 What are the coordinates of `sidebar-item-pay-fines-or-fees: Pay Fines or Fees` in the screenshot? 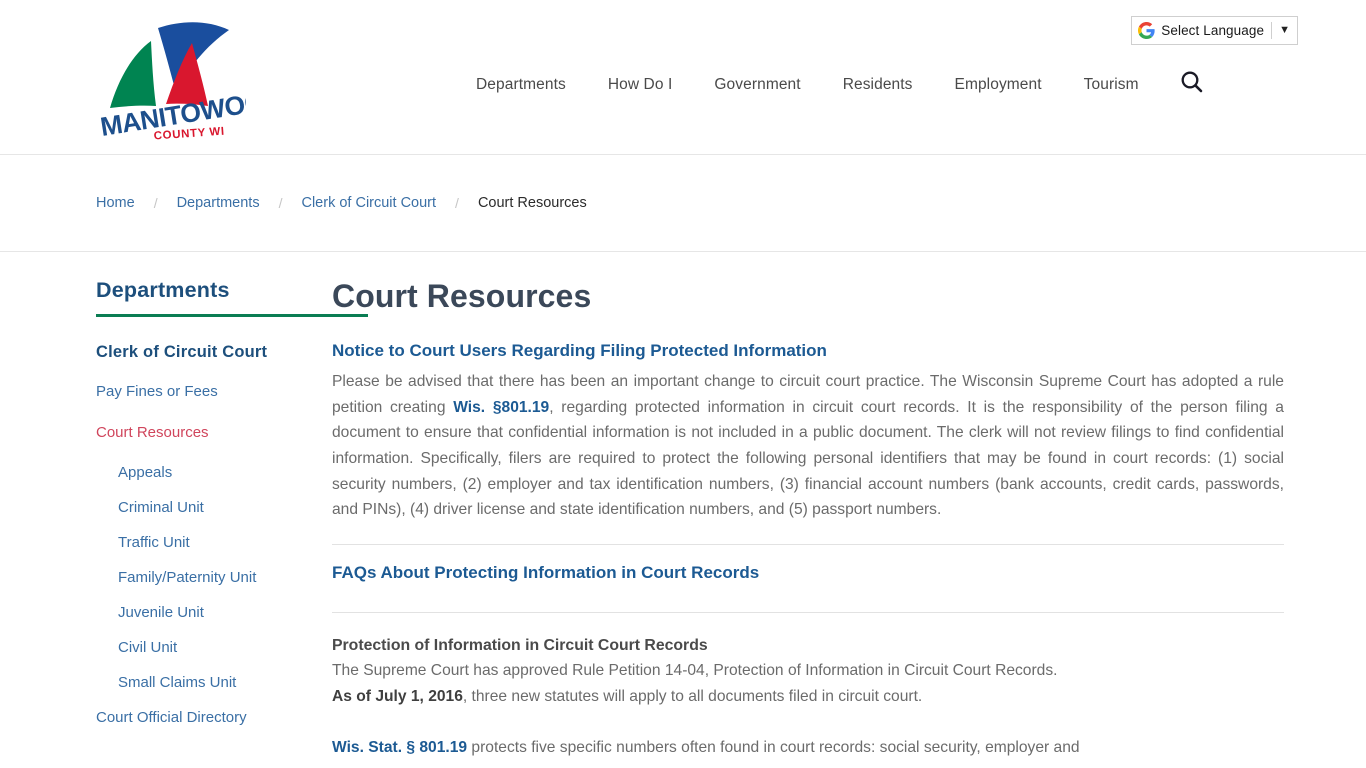 It's located at (208, 392).